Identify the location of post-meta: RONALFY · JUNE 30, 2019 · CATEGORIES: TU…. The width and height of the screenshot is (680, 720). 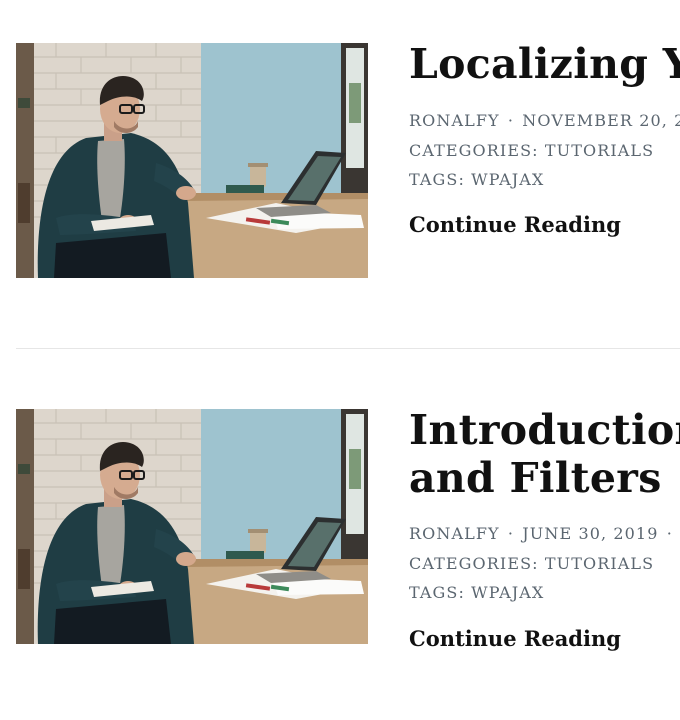
(544, 563).